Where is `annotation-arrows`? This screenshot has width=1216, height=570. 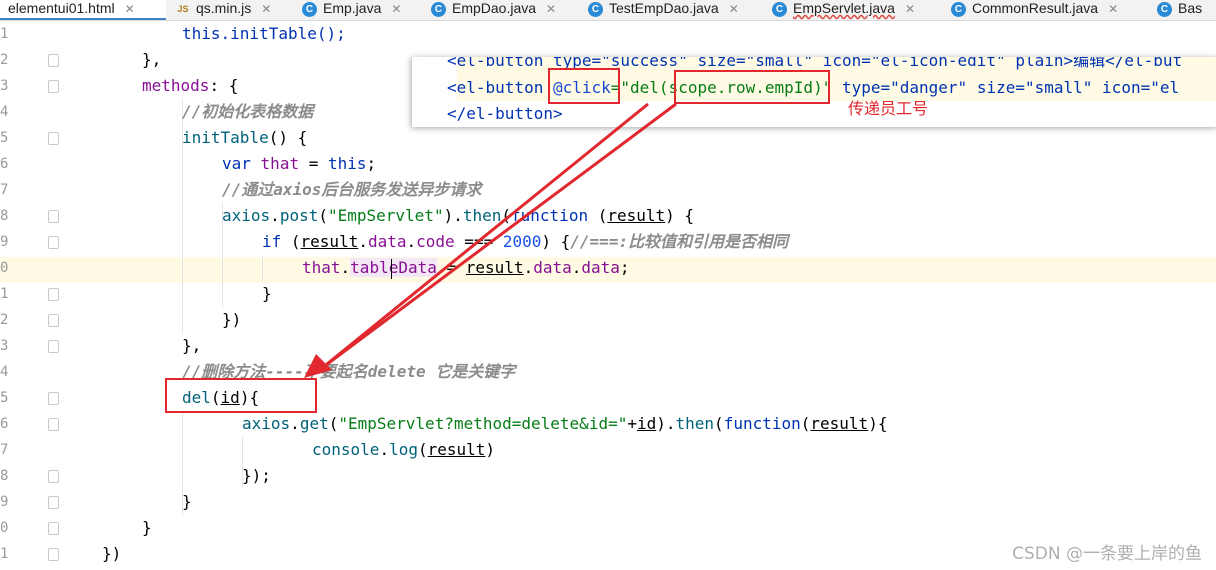
annotation-arrows is located at coordinates (490, 240).